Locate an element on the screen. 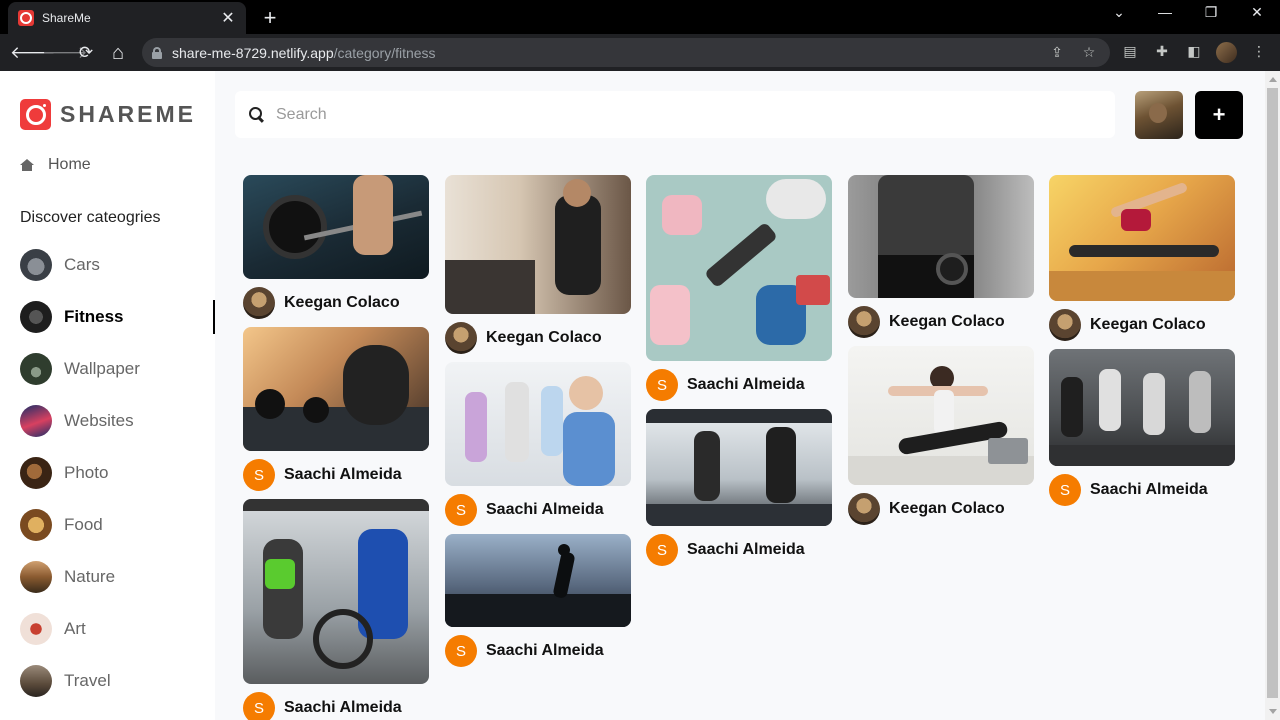 The width and height of the screenshot is (1280, 720). search-bar is located at coordinates (675, 114).